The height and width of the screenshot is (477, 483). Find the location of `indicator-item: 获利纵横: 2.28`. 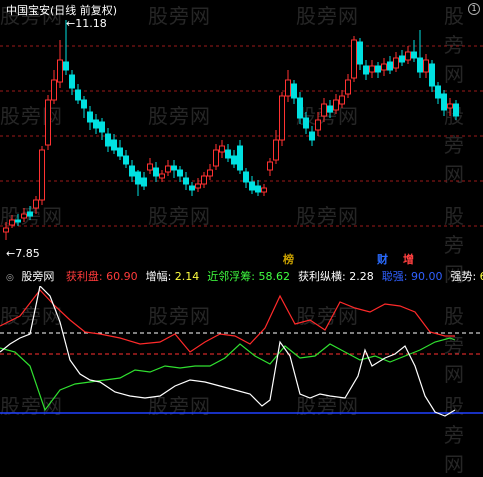

indicator-item: 获利纵横: 2.28 is located at coordinates (338, 276).